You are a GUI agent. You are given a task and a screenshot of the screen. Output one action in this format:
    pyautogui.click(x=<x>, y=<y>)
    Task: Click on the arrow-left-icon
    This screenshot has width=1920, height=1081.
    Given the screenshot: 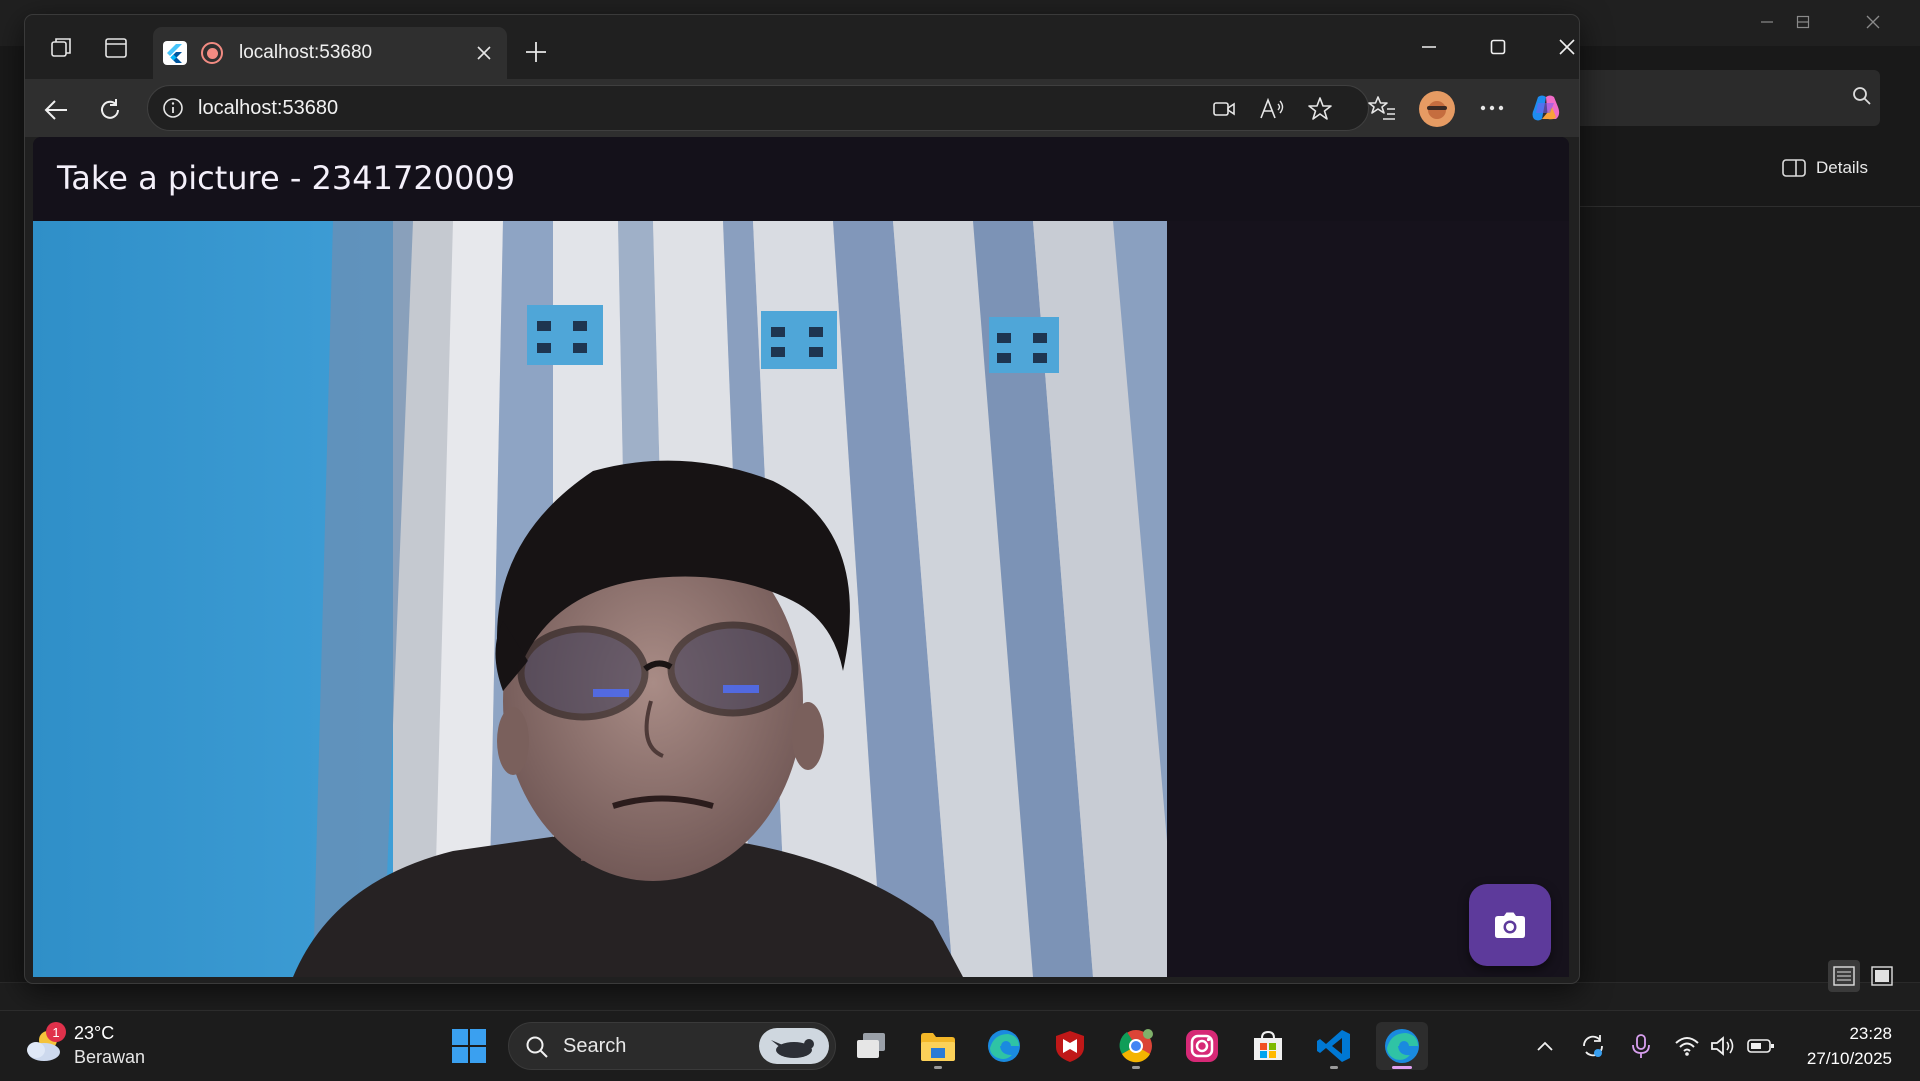 What is the action you would take?
    pyautogui.click(x=55, y=110)
    